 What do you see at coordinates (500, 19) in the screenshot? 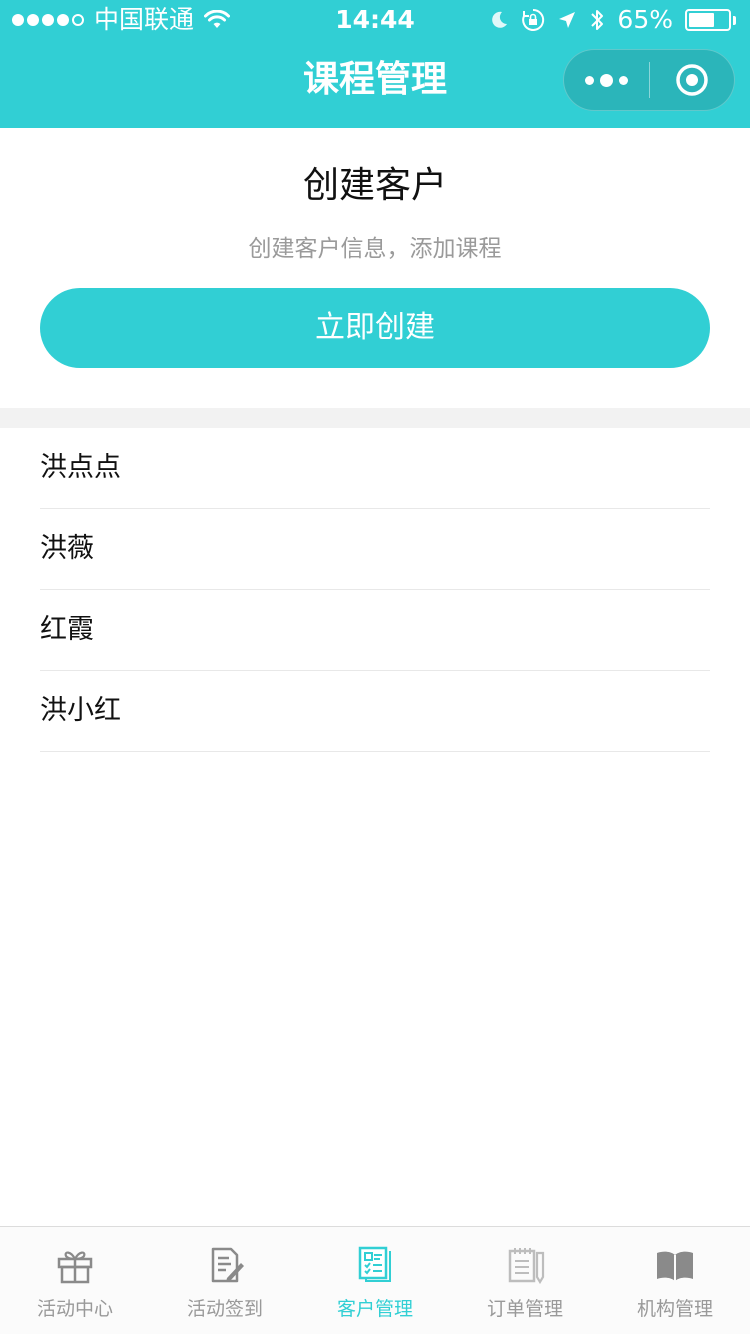
I see `moon-icon` at bounding box center [500, 19].